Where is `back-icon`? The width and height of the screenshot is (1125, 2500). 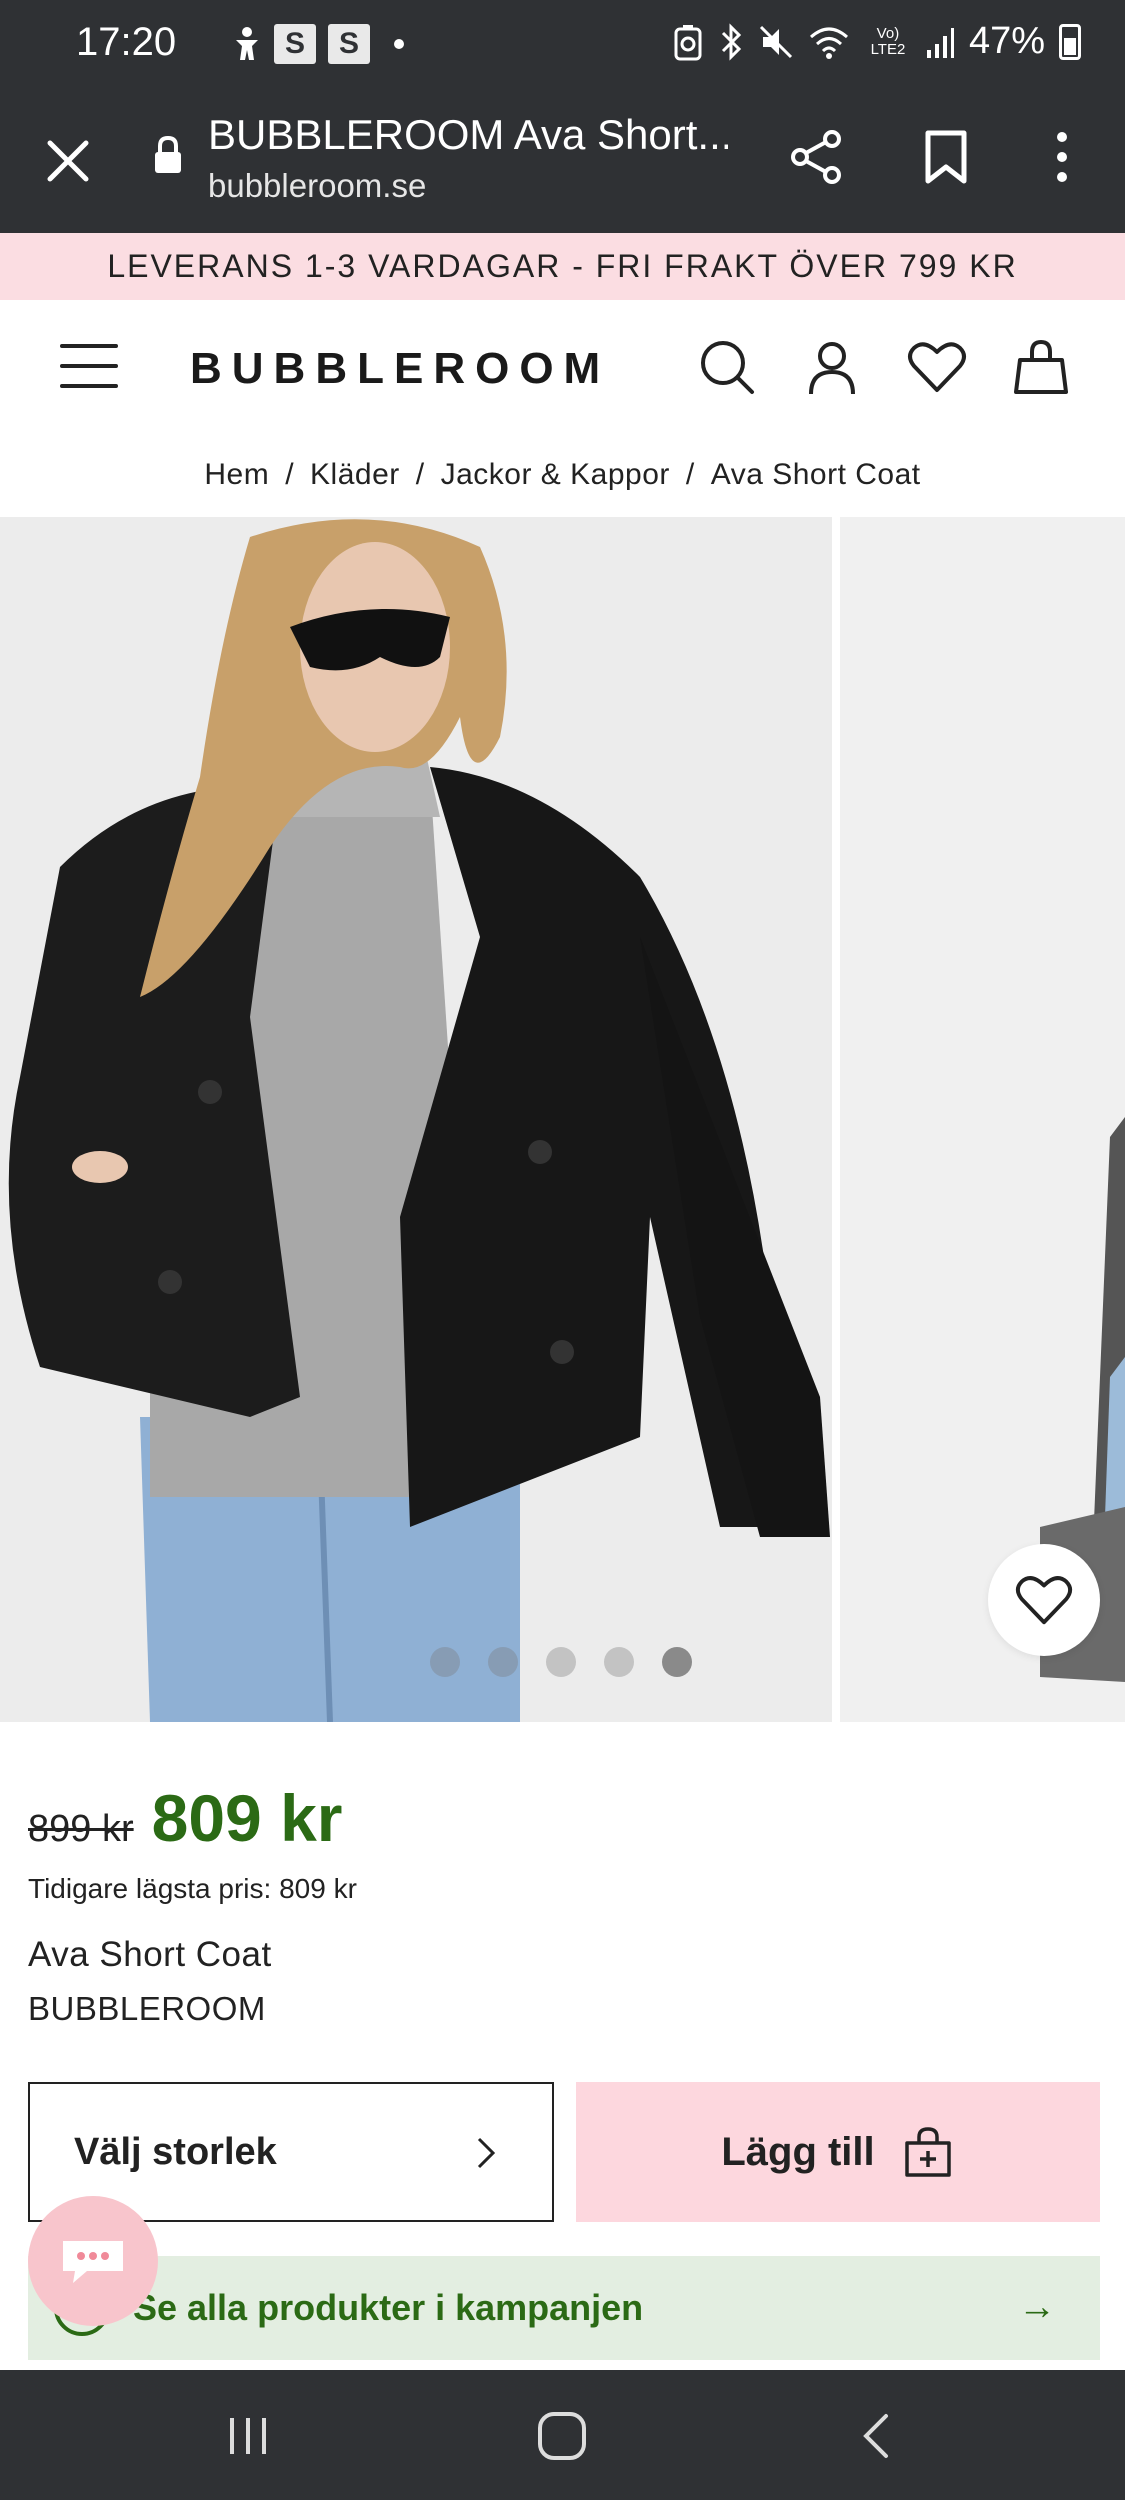 back-icon is located at coordinates (878, 2436).